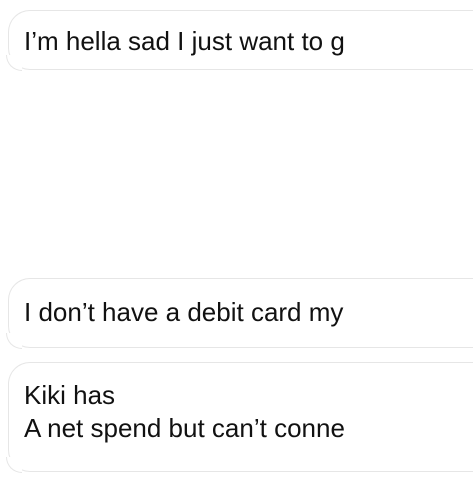 Image resolution: width=473 pixels, height=482 pixels. What do you see at coordinates (184, 312) in the screenshot?
I see `message-text: I don’t have a debit card my` at bounding box center [184, 312].